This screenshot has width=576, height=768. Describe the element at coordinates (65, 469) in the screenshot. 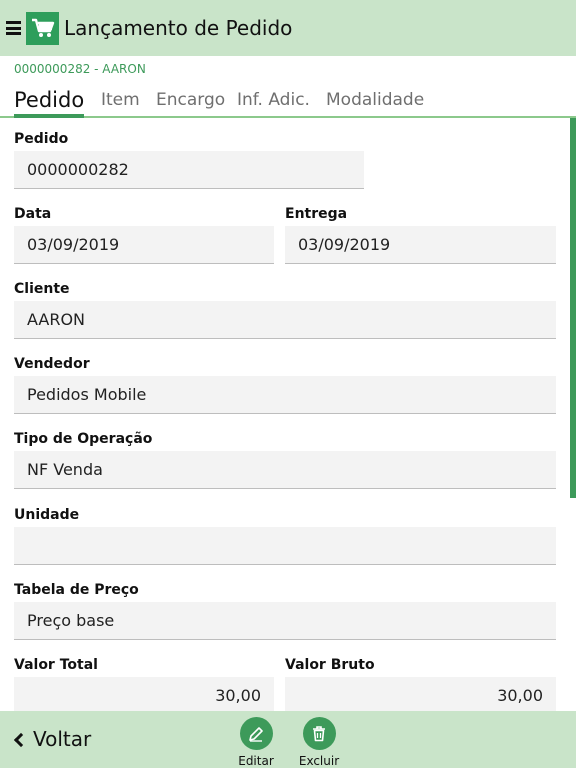

I see `tipo-operacao-value: NF Venda` at that location.